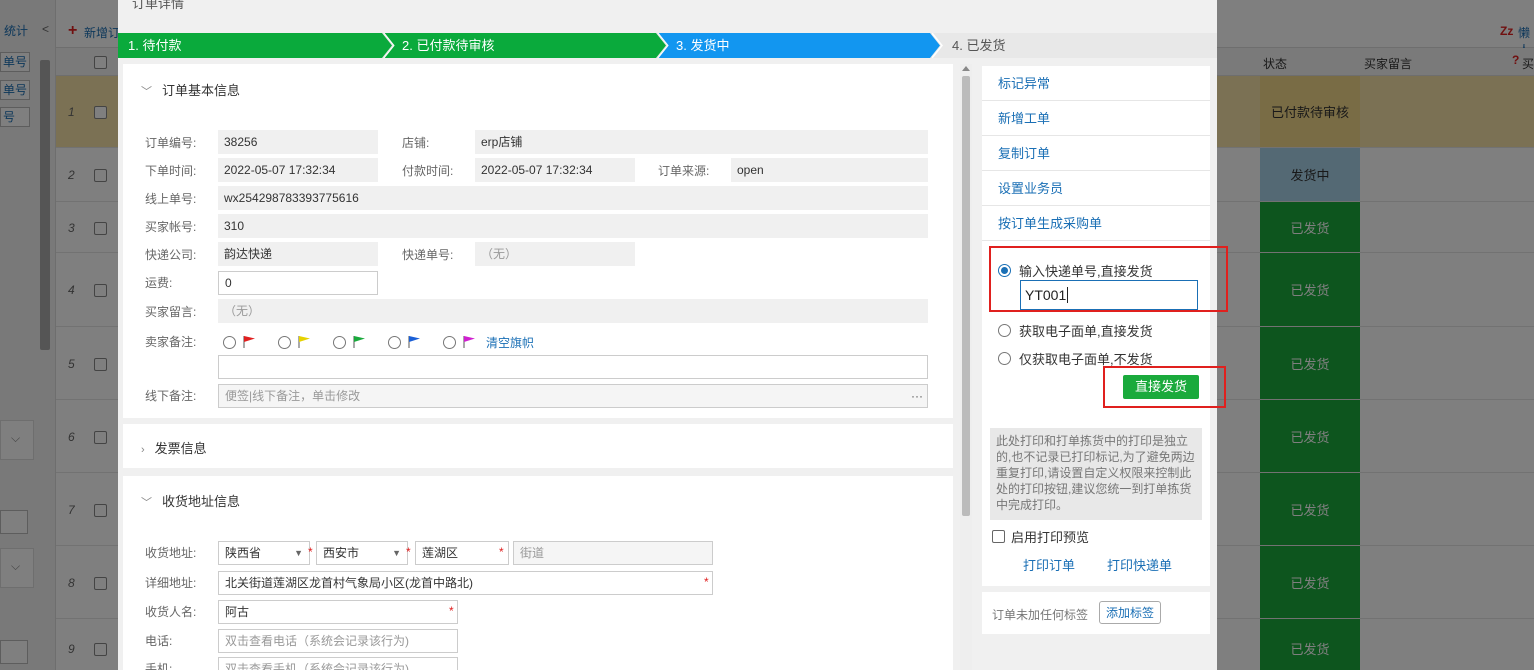 This screenshot has height=670, width=1534. What do you see at coordinates (829, 170) in the screenshot?
I see `source-value: open` at bounding box center [829, 170].